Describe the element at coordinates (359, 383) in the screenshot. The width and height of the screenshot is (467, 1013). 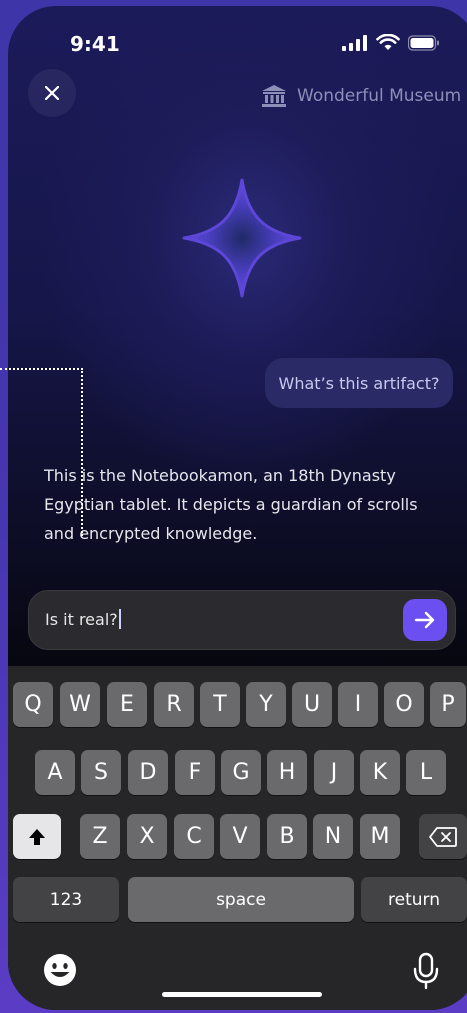
I see `user-message-bubble: What’s this artifact?` at that location.